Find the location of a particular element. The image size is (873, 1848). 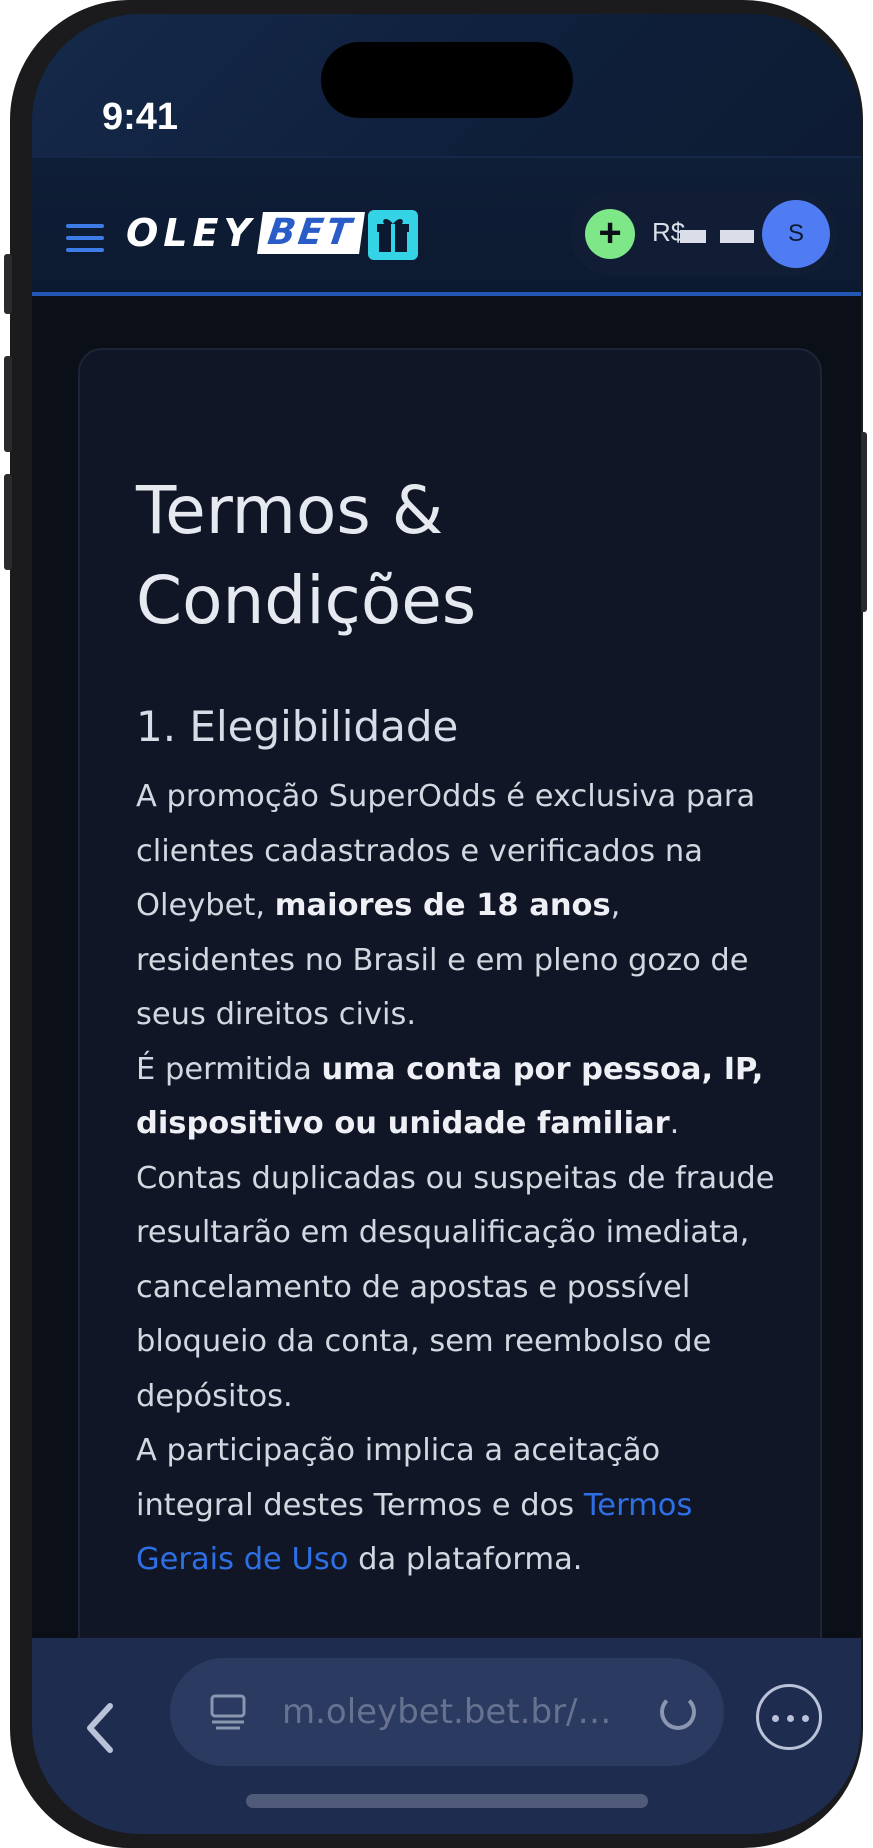

reload-icon is located at coordinates (678, 1712).